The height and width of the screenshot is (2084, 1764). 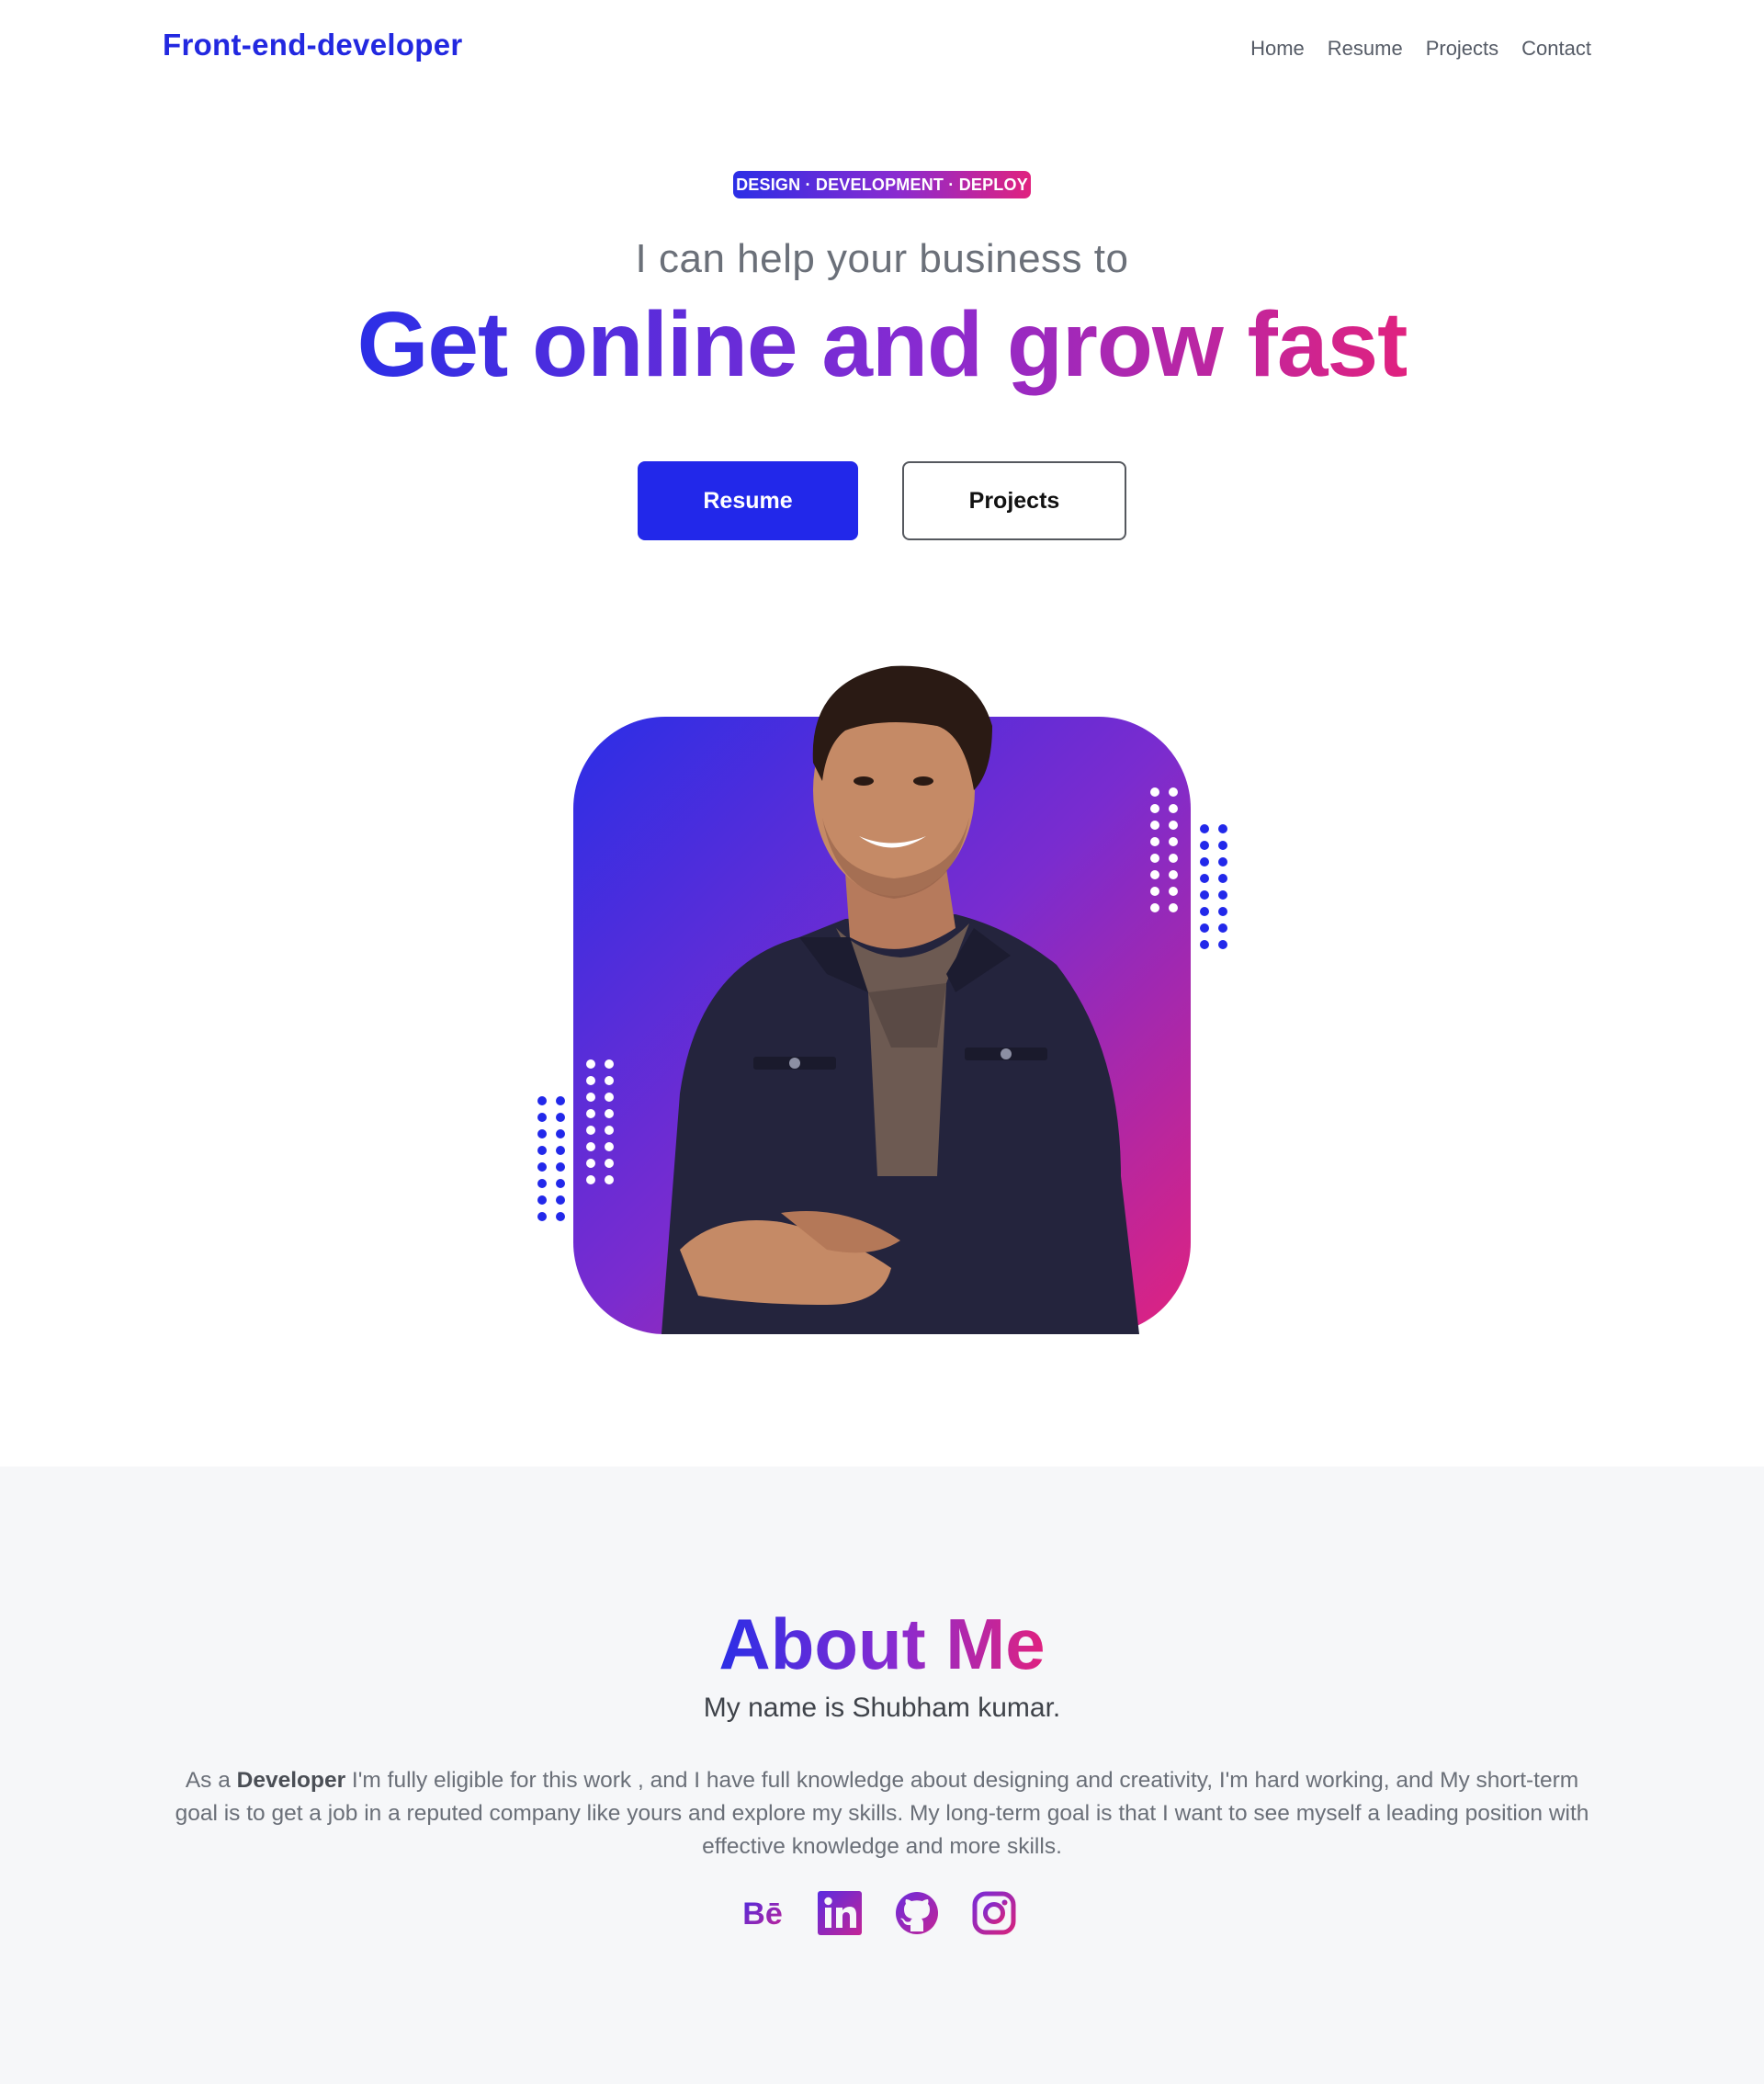 I want to click on dot-pattern-bottom-left-blue, so click(x=555, y=1162).